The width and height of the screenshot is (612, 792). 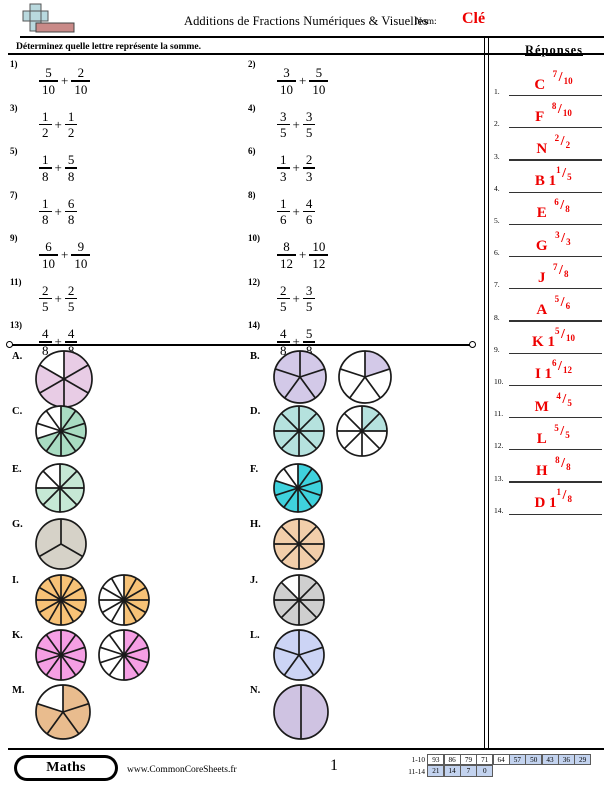 I want to click on answer-value: N 2/2, so click(x=555, y=145).